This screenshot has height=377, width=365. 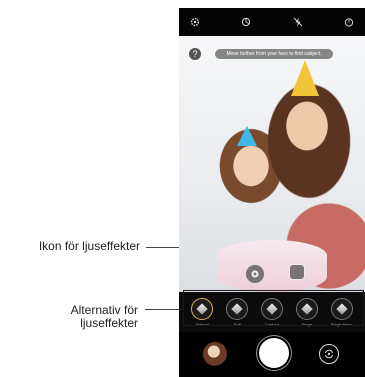 I want to click on light-effects-options-bar: Natural Soft Contour Stage Stage Mono, so click(x=272, y=312).